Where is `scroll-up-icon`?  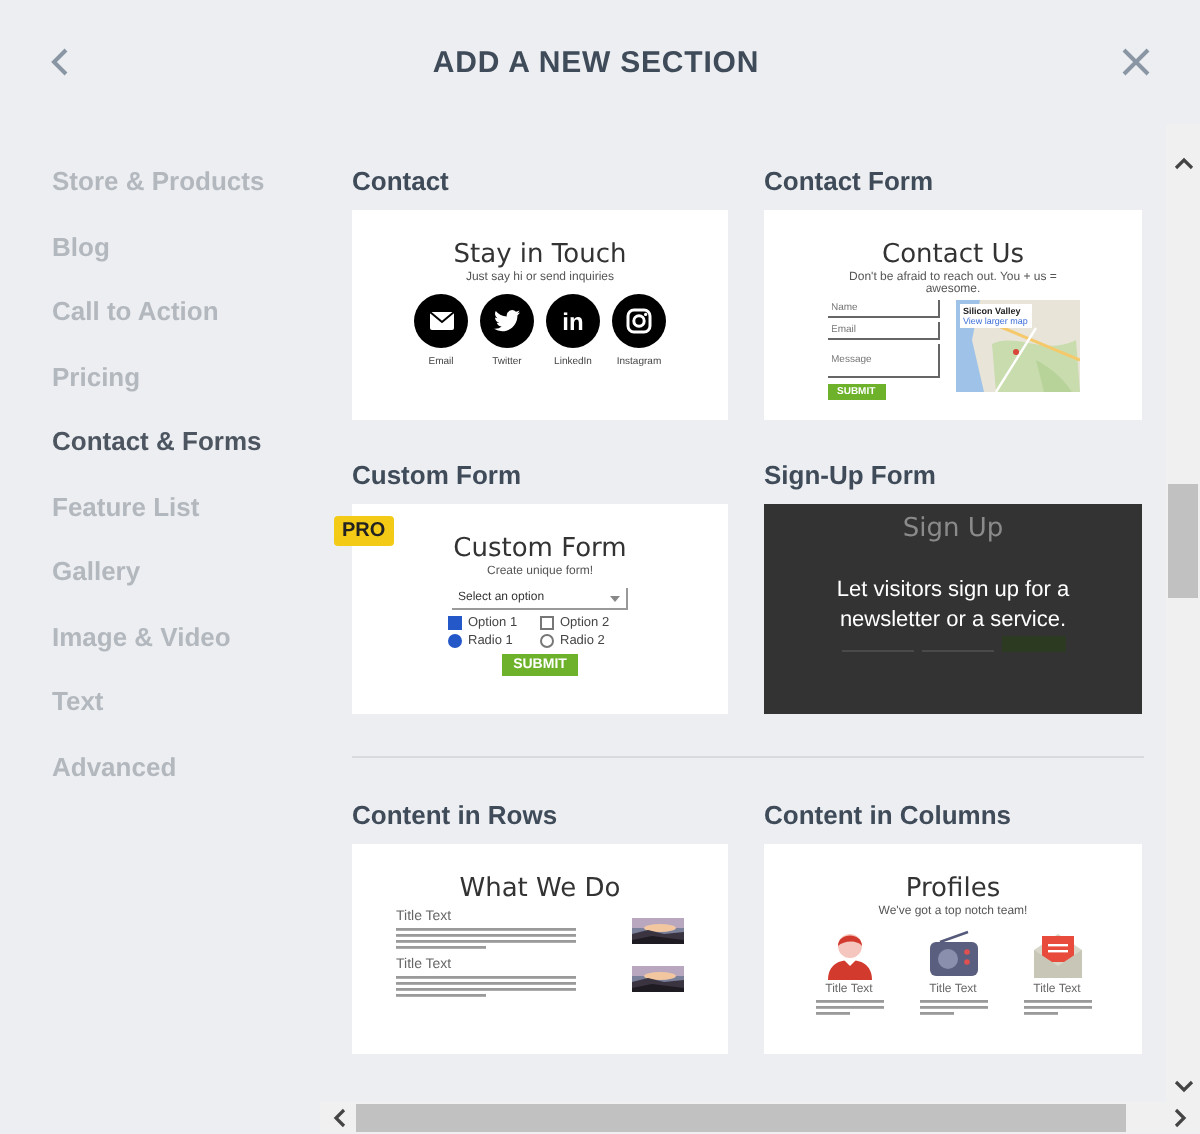
scroll-up-icon is located at coordinates (1183, 163).